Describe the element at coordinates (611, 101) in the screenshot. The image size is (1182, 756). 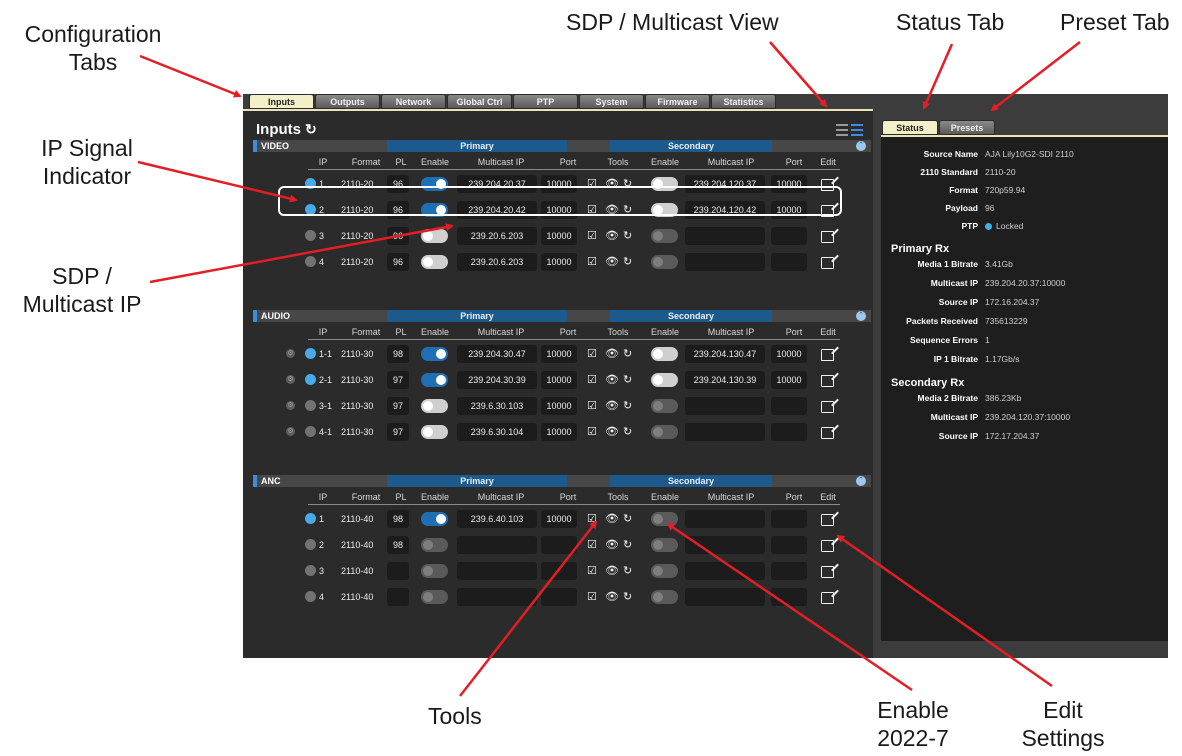
I see `tab-system: System` at that location.